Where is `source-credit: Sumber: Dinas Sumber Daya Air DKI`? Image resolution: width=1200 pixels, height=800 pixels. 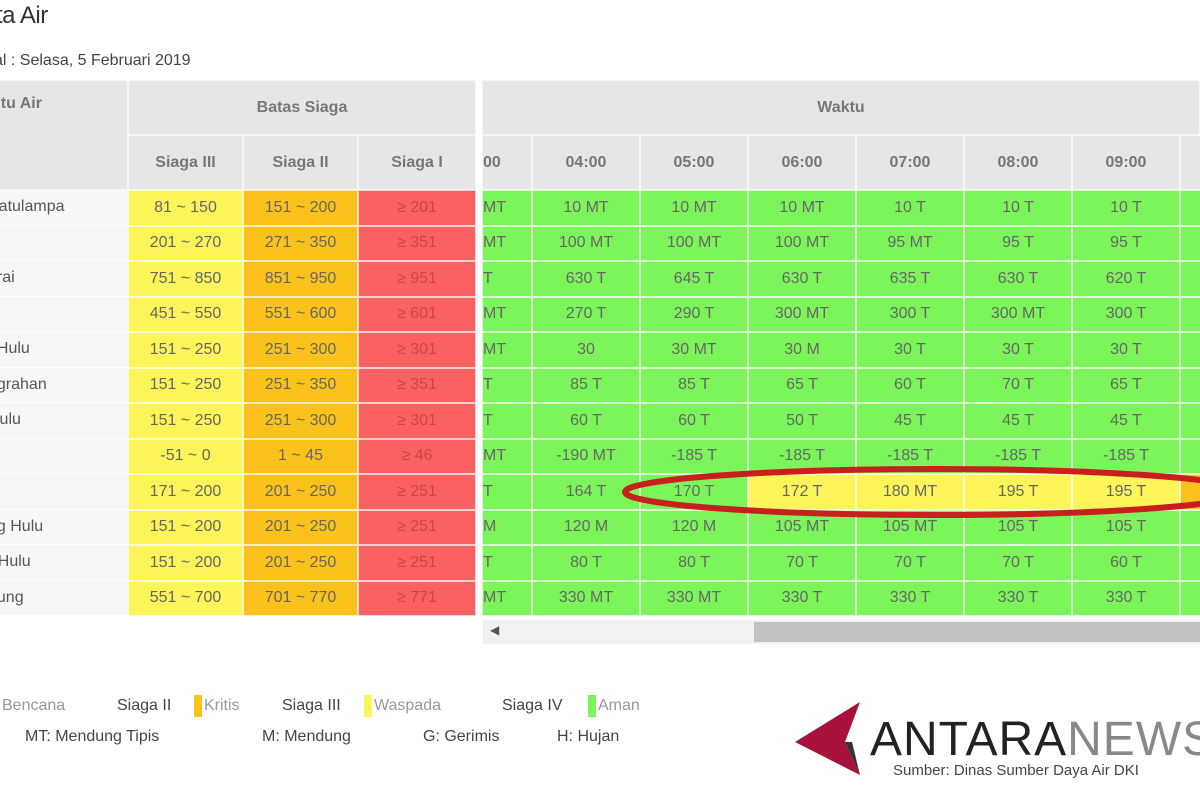
source-credit: Sumber: Dinas Sumber Daya Air DKI is located at coordinates (1016, 770).